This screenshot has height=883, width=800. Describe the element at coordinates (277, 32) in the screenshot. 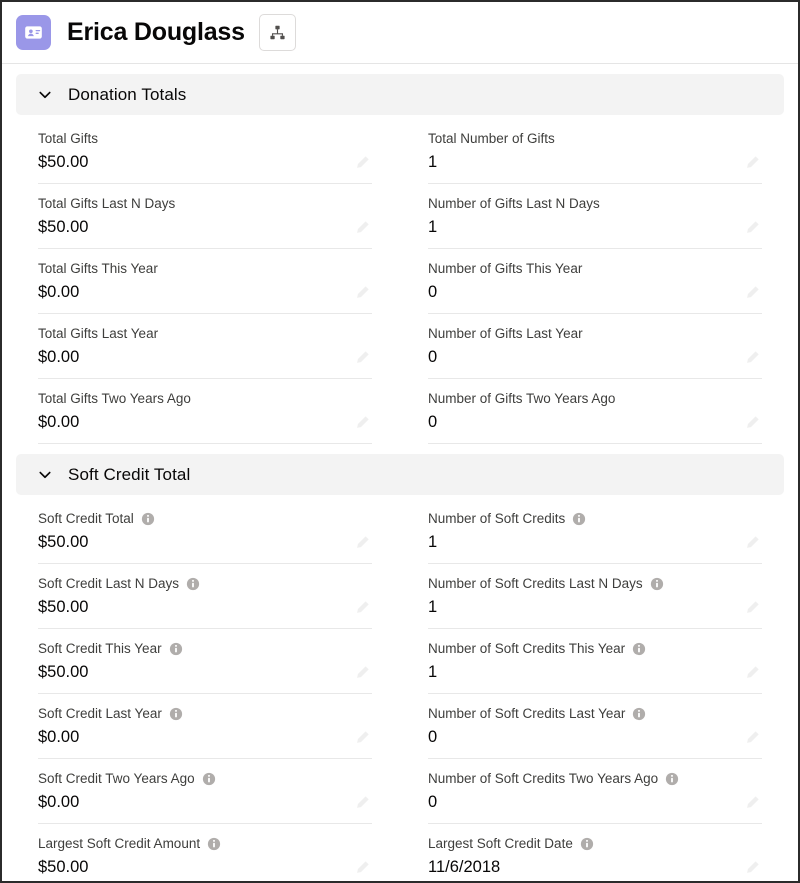

I see `org-hierarchy-icon-button` at that location.